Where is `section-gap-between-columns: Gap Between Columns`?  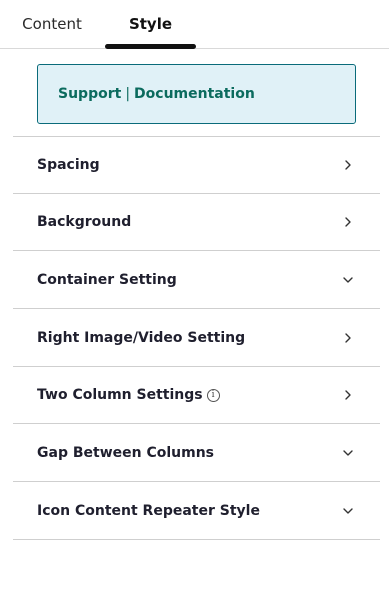
section-gap-between-columns: Gap Between Columns is located at coordinates (196, 453).